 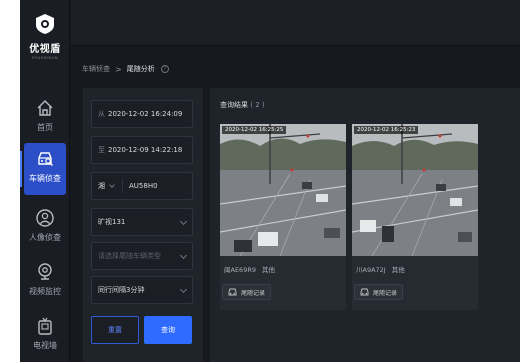 What do you see at coordinates (164, 69) in the screenshot?
I see `help-icon: ?` at bounding box center [164, 69].